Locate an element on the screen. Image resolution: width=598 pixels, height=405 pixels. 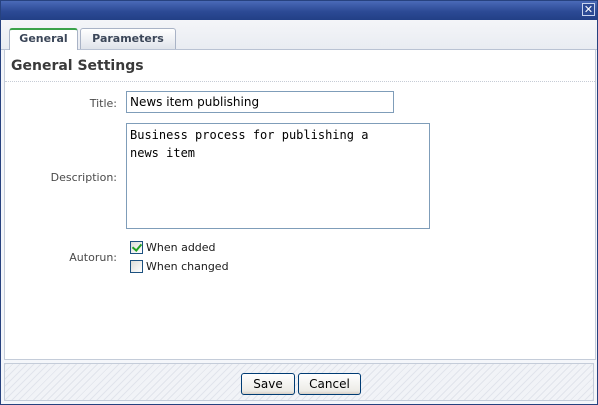
dialog-titlebar: ✕ is located at coordinates (299, 10).